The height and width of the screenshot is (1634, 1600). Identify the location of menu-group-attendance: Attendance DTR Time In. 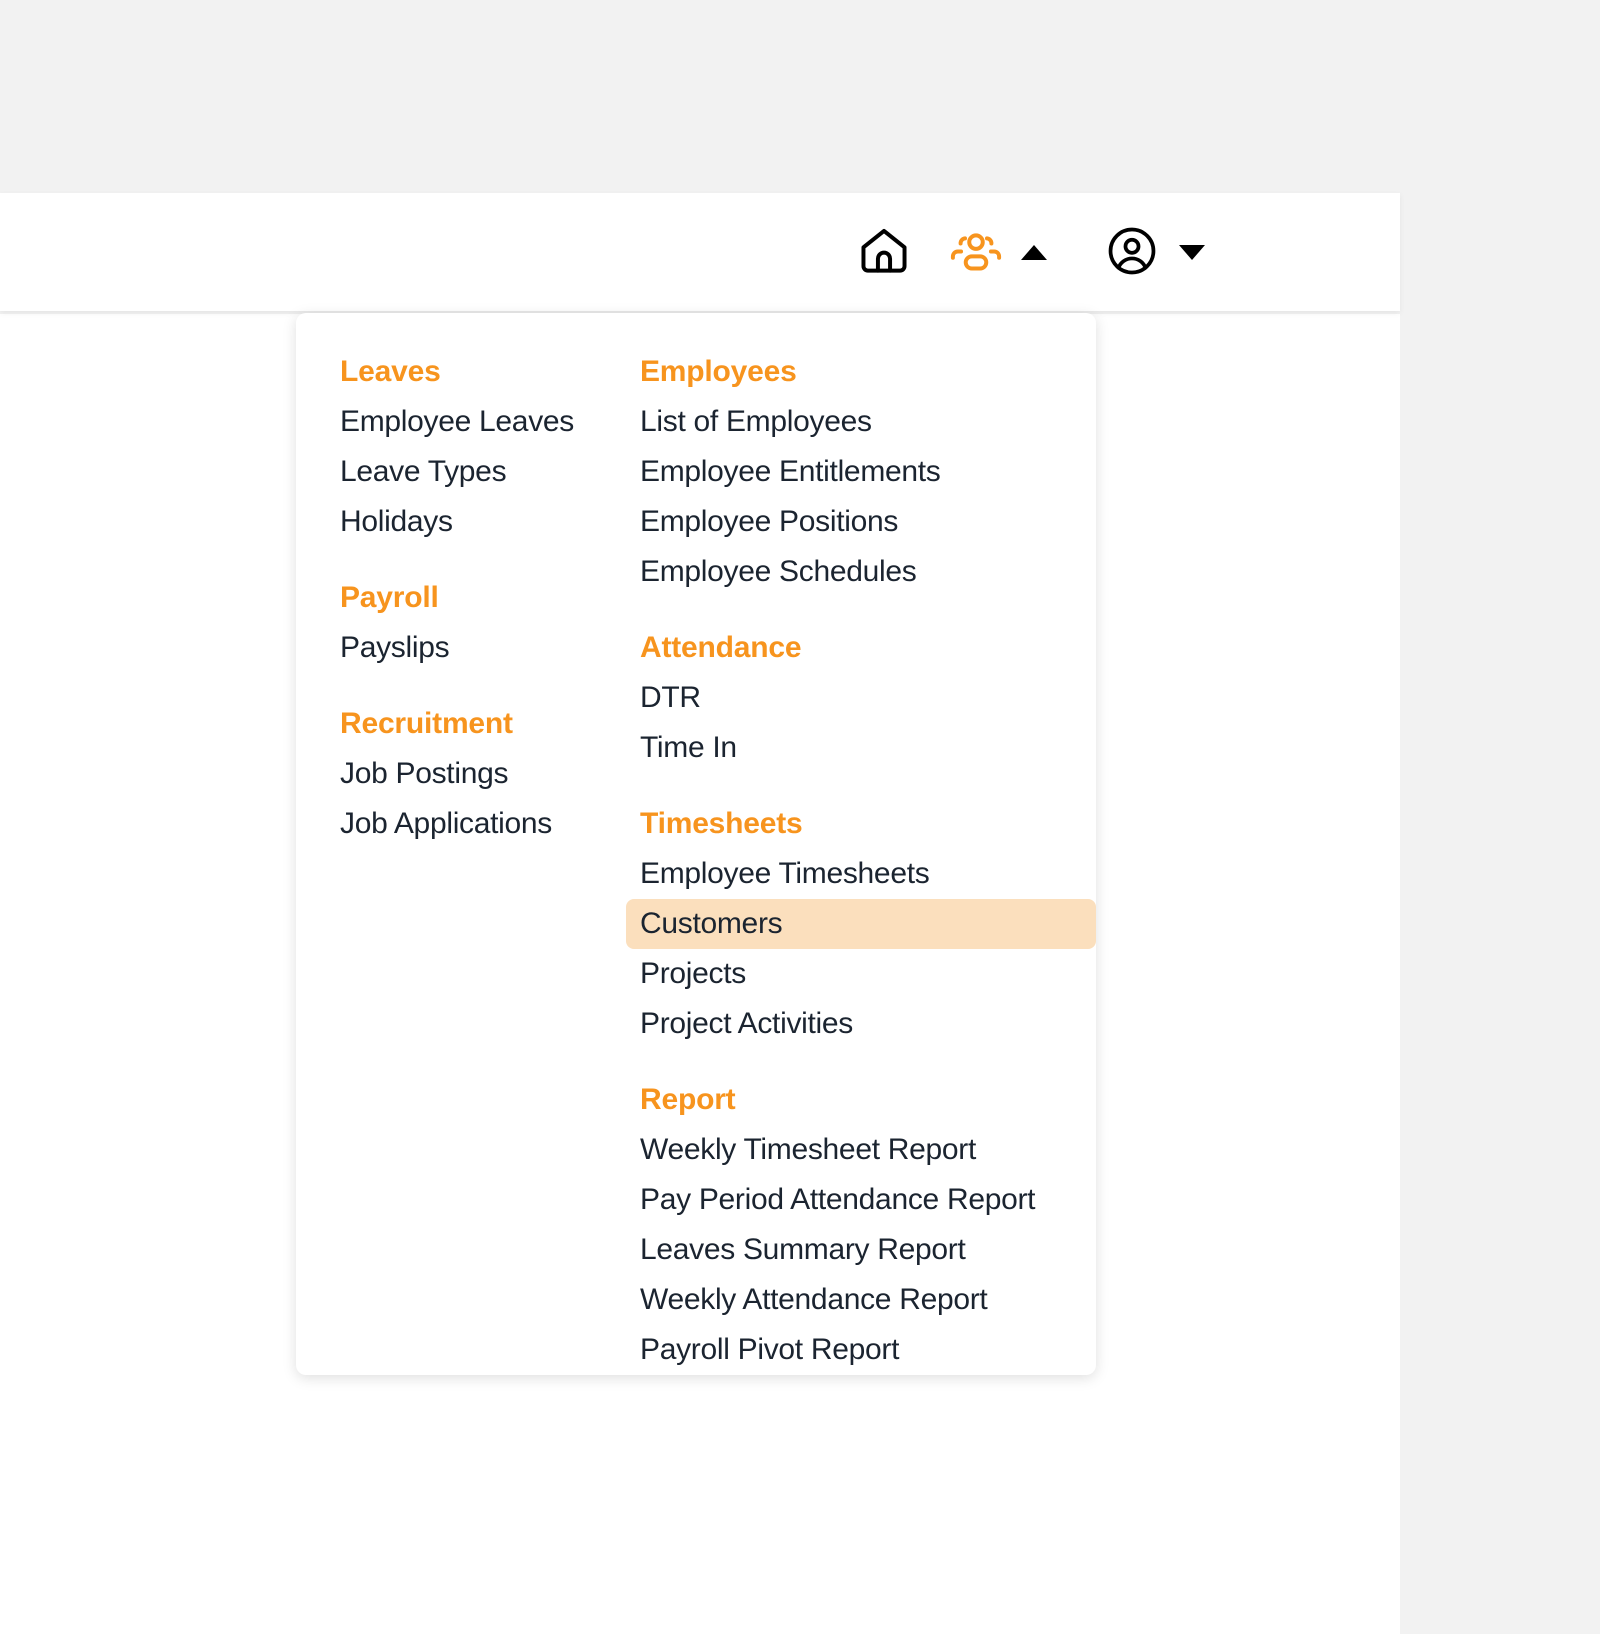
(868, 700).